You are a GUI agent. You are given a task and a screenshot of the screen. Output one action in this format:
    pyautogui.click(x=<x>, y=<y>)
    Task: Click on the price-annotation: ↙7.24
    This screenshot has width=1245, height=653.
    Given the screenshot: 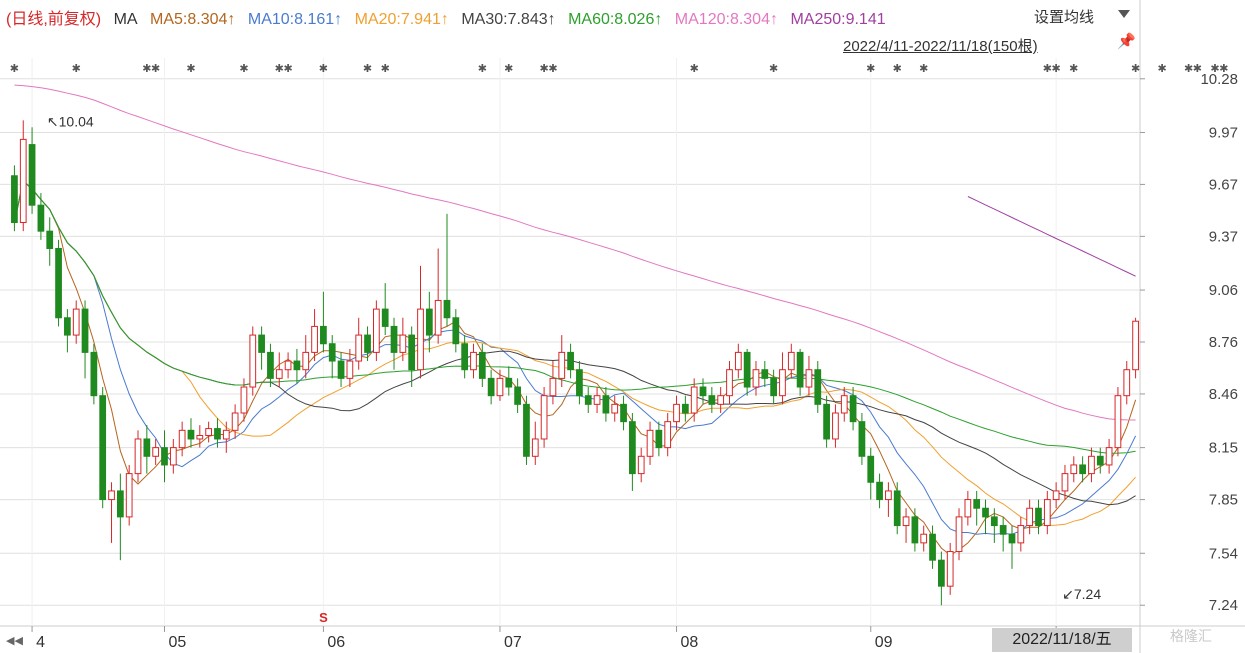 What is the action you would take?
    pyautogui.click(x=1081, y=594)
    